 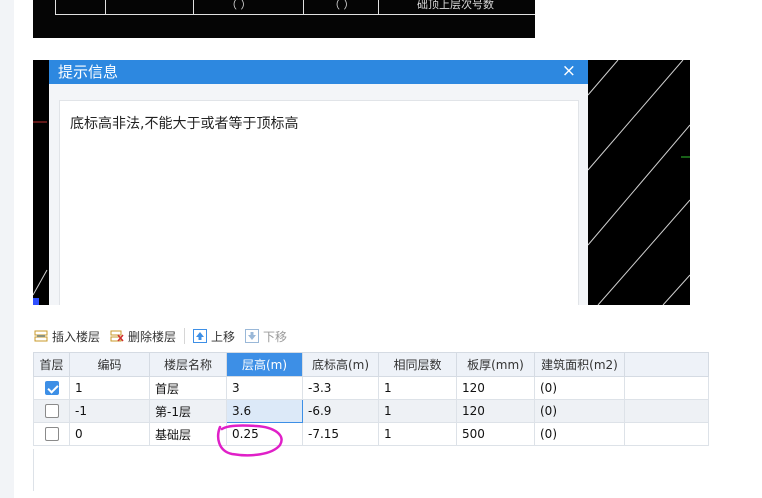 What do you see at coordinates (109, 434) in the screenshot?
I see `code-cell: 0` at bounding box center [109, 434].